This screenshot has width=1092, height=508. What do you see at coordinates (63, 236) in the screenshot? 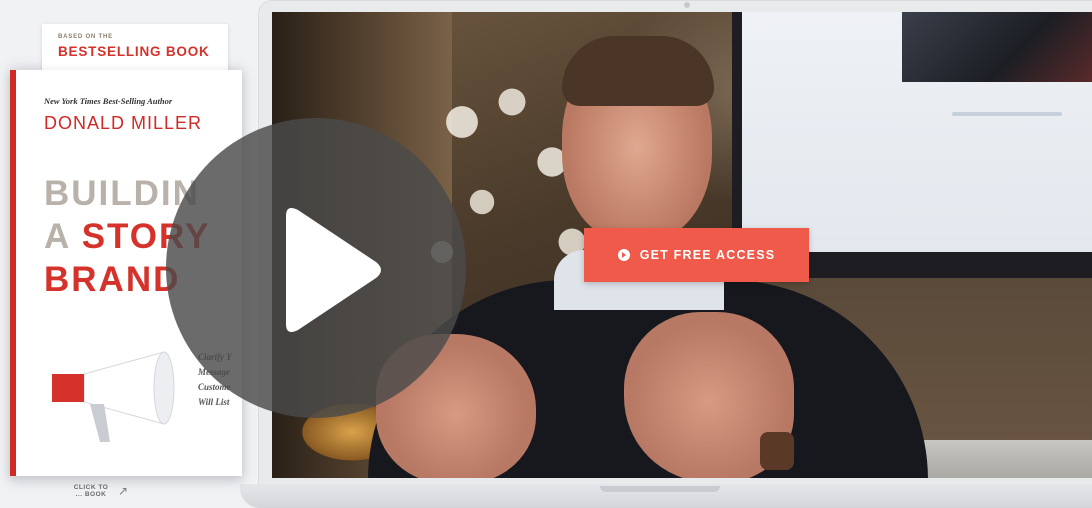
I see `book-title-line-2a: A` at bounding box center [63, 236].